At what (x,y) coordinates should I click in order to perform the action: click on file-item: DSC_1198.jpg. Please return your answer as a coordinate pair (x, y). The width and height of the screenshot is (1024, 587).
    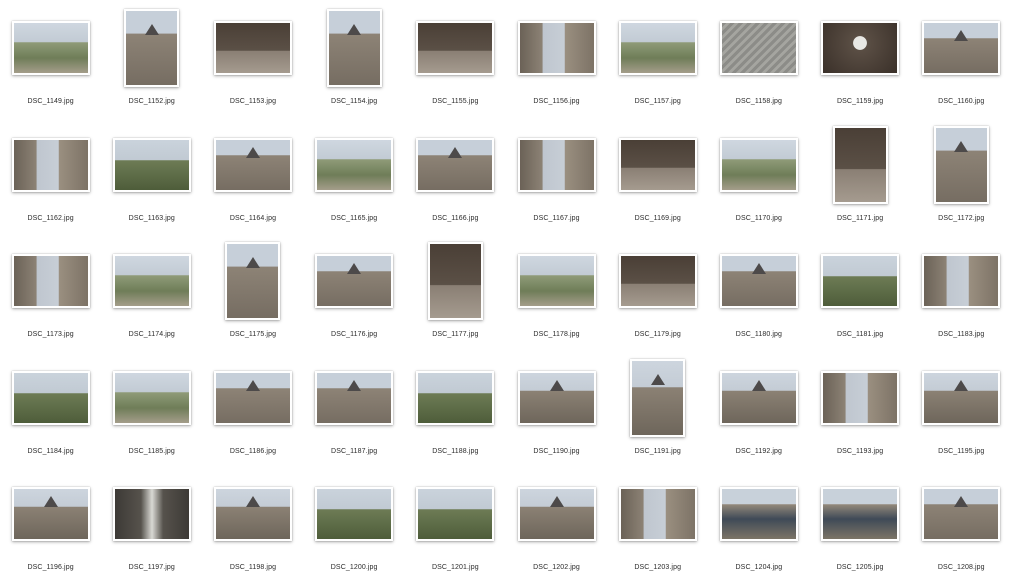
    Looking at the image, I should click on (252, 528).